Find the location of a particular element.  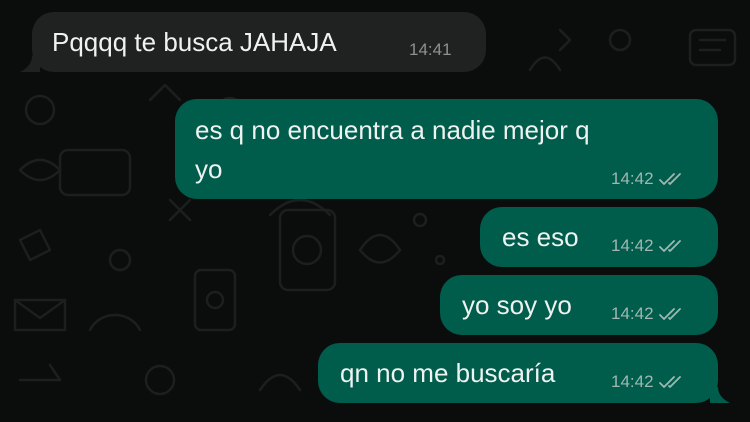

message-text: es eso is located at coordinates (540, 237).